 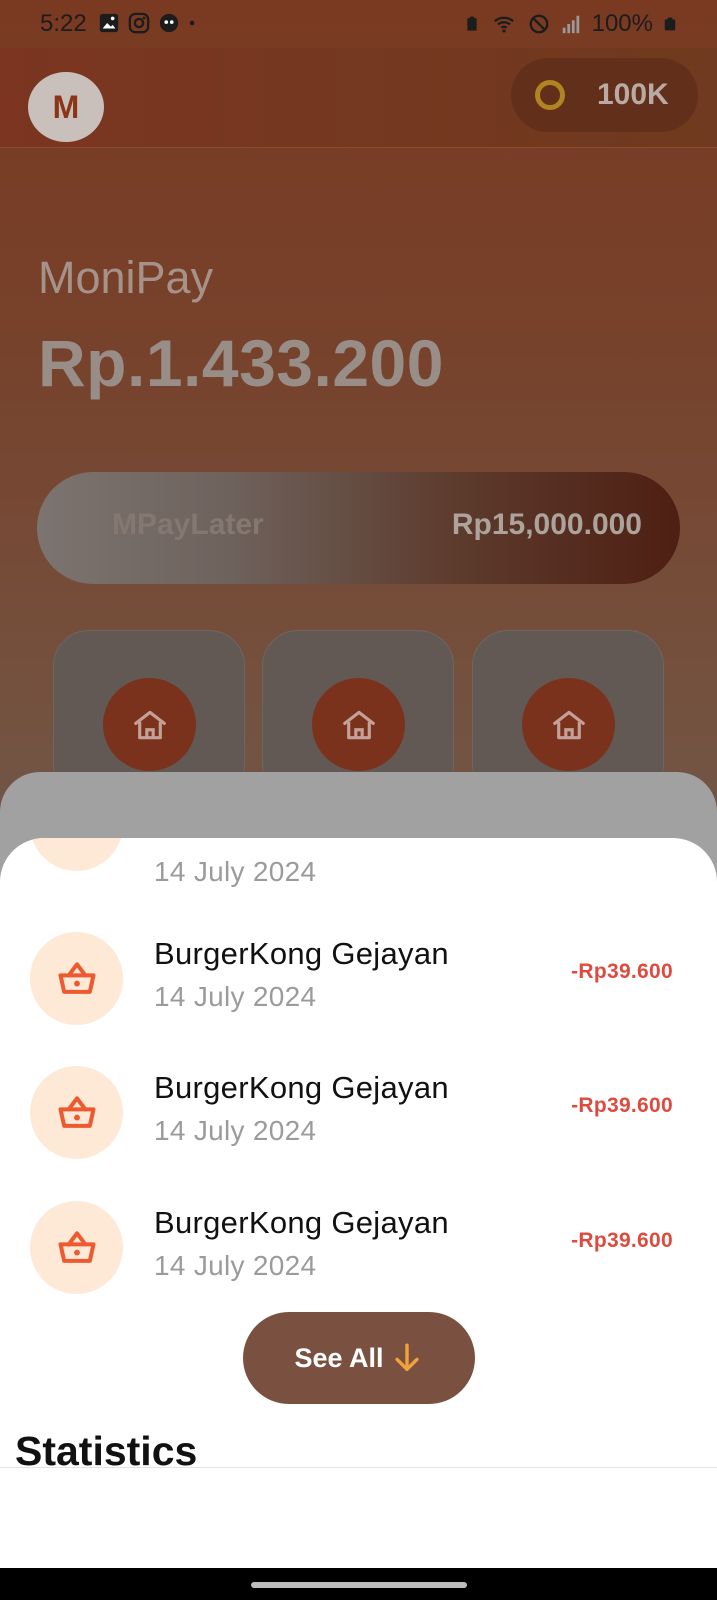 What do you see at coordinates (339, 1357) in the screenshot?
I see `see-all-label: See All` at bounding box center [339, 1357].